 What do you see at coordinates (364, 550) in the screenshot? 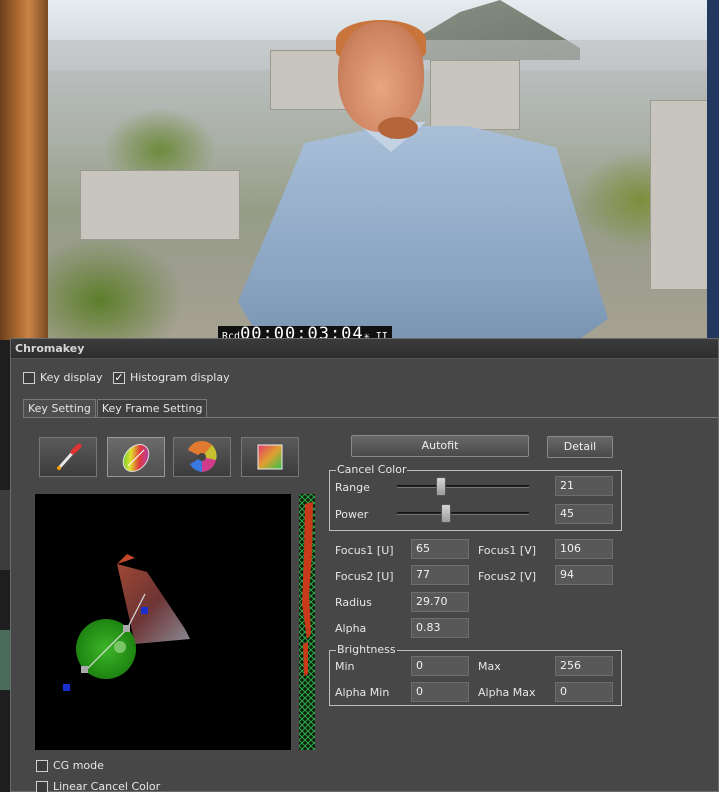
I see `focus1-u-label: Focus1 [U]` at bounding box center [364, 550].